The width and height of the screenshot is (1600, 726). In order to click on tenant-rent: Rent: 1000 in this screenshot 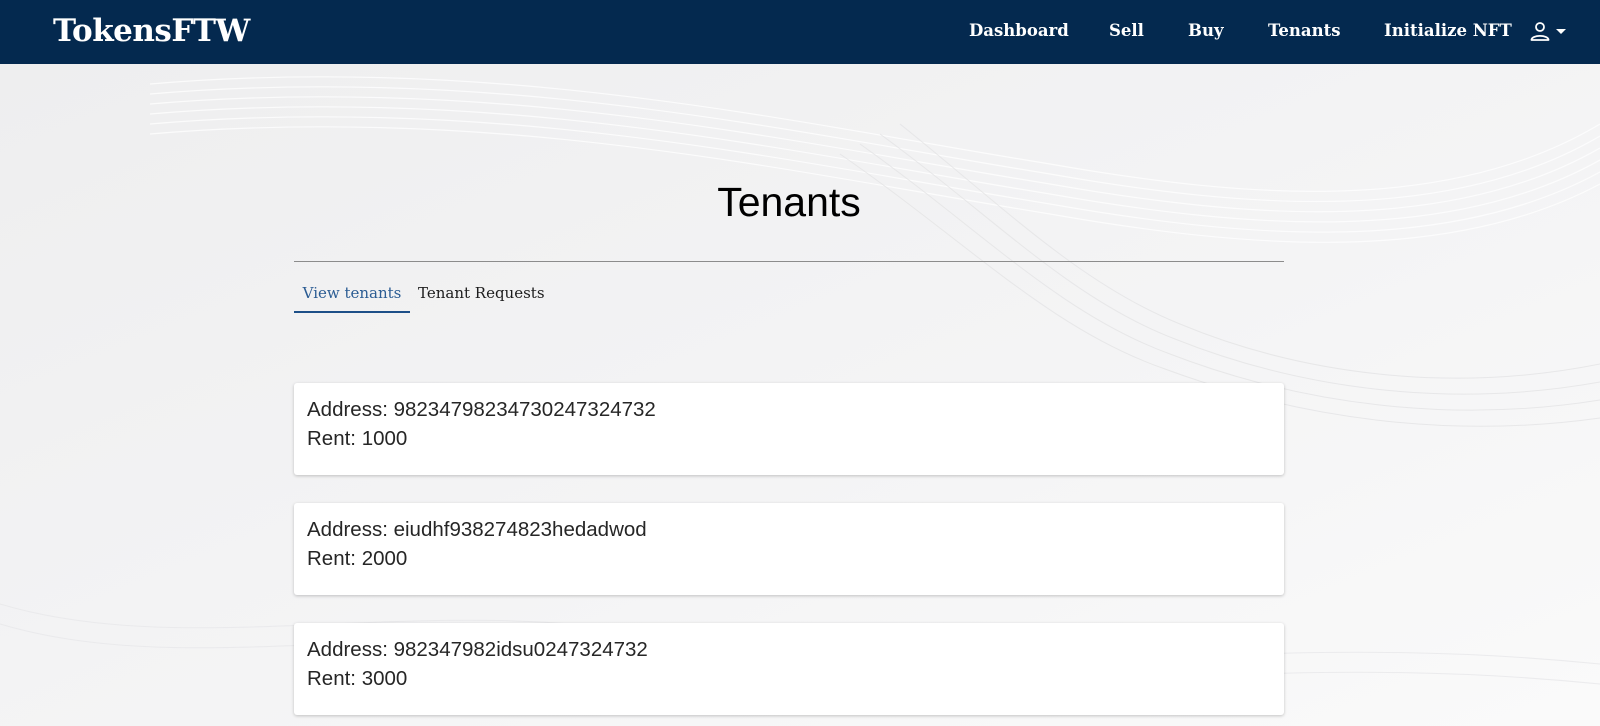, I will do `click(357, 438)`.